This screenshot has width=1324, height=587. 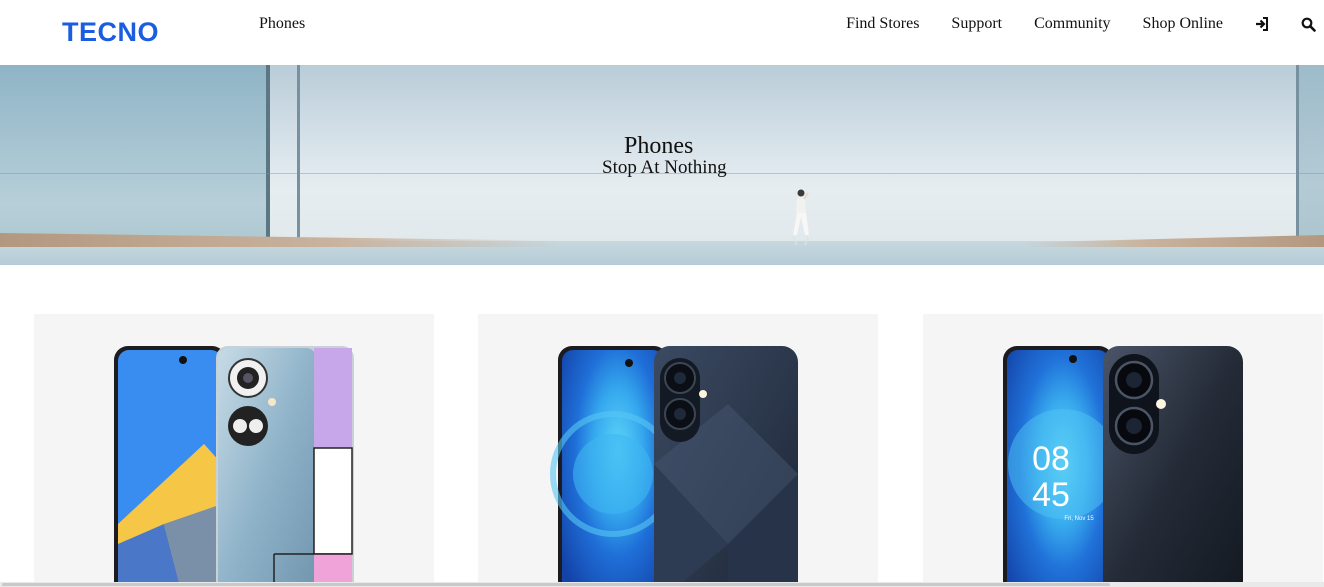 I want to click on scrollbar-thumb, so click(x=556, y=584).